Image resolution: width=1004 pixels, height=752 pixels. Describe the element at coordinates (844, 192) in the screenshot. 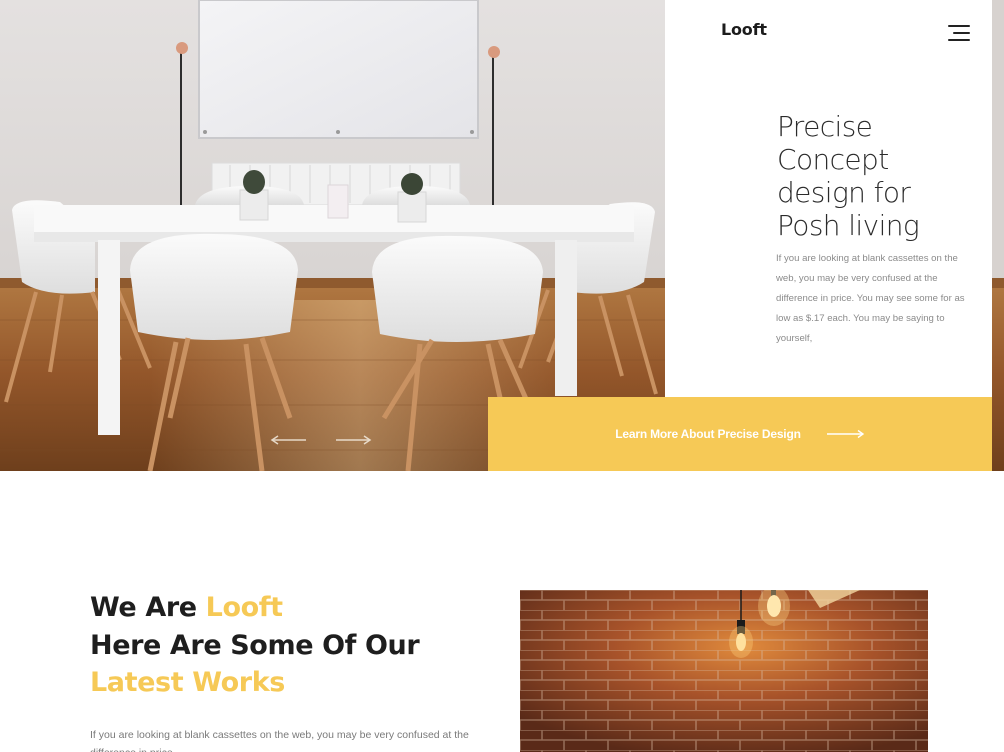

I see `hero-title-line: design for` at that location.